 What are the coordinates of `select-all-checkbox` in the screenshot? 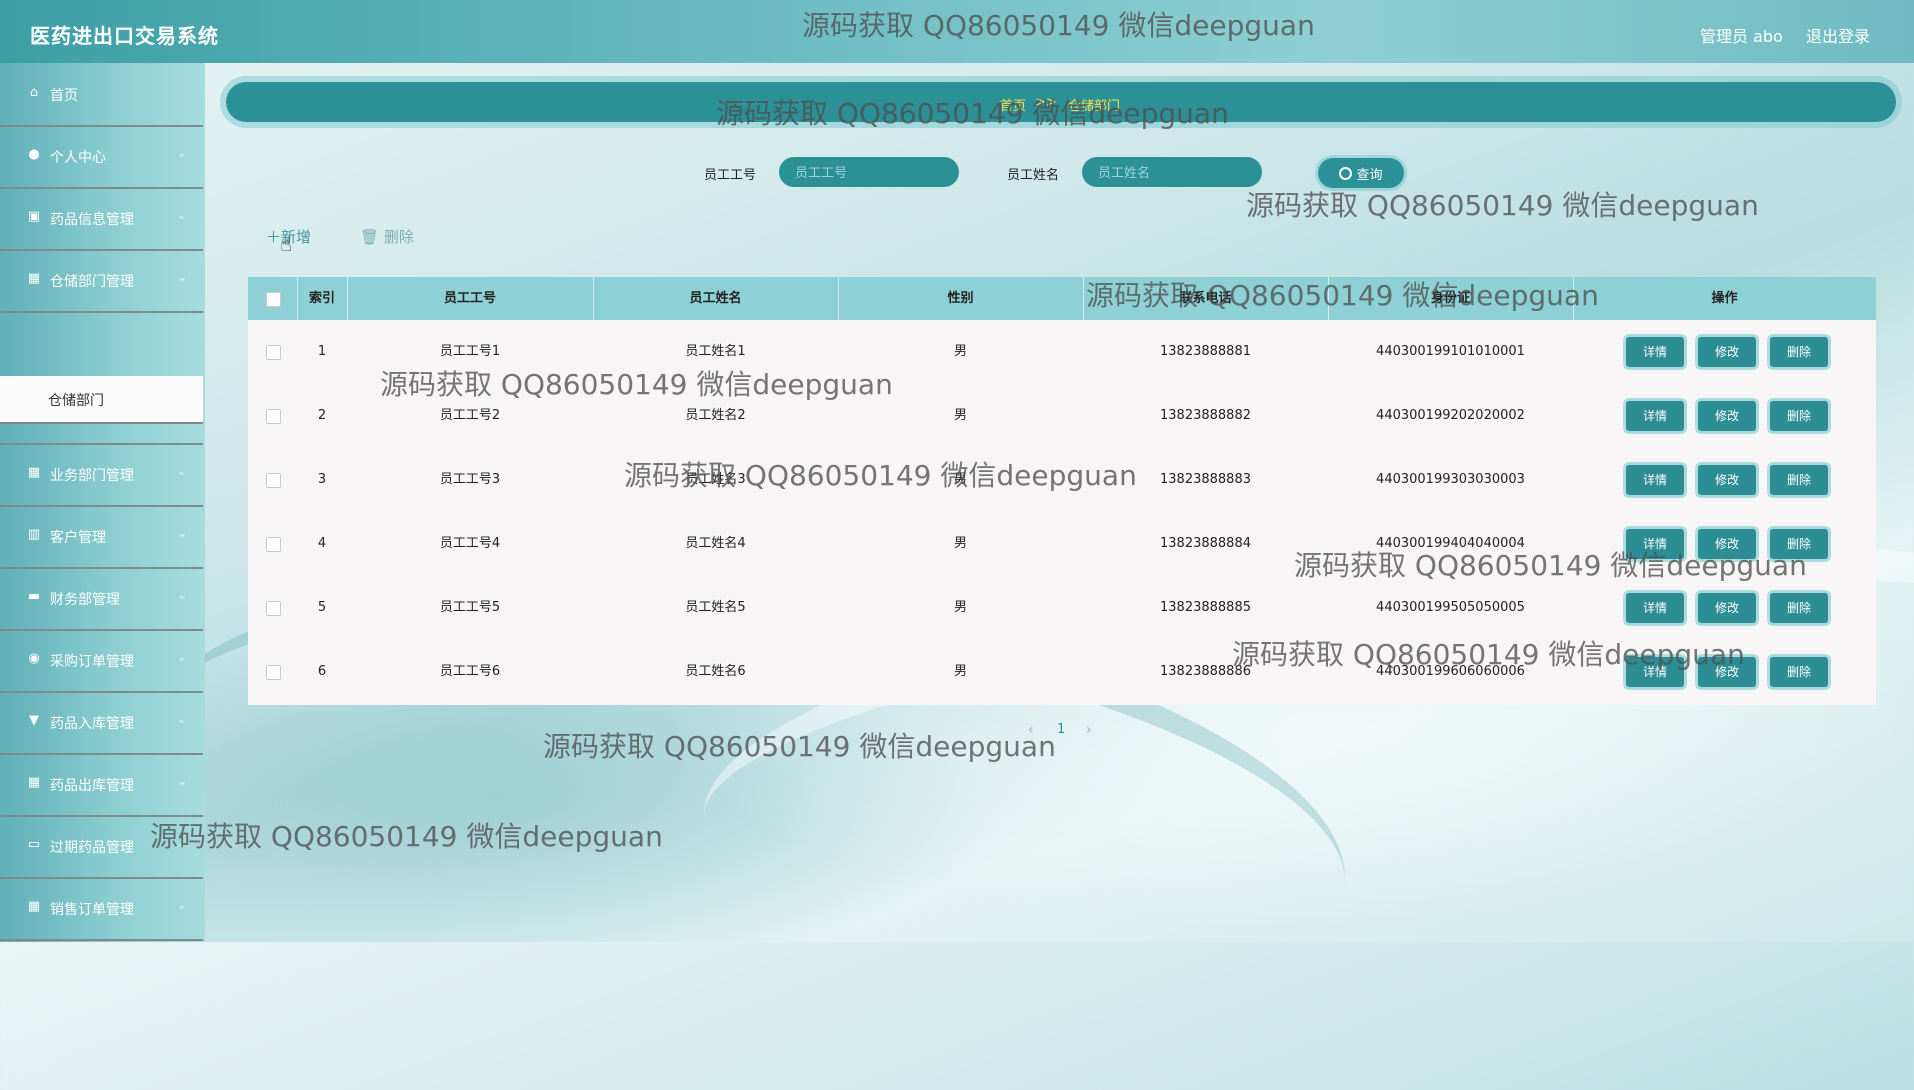 It's located at (273, 299).